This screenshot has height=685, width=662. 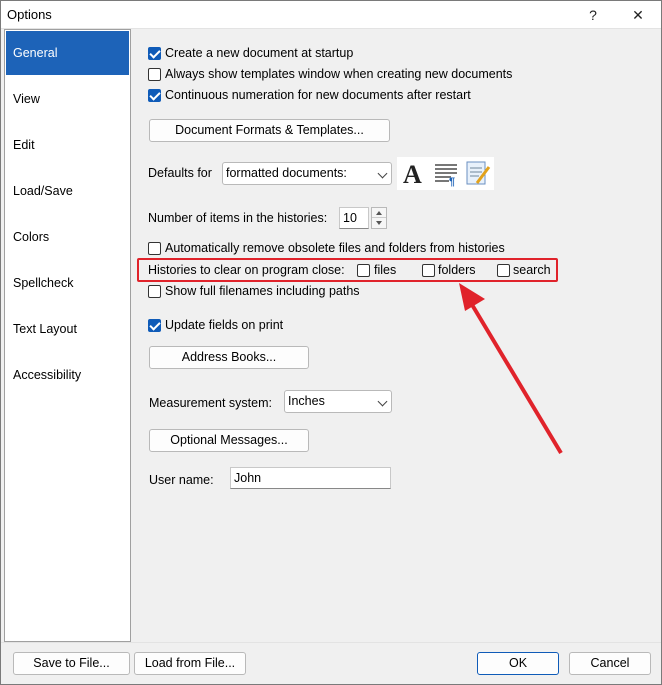 I want to click on sidebar-item-spellcheck: Spellcheck, so click(x=67, y=283).